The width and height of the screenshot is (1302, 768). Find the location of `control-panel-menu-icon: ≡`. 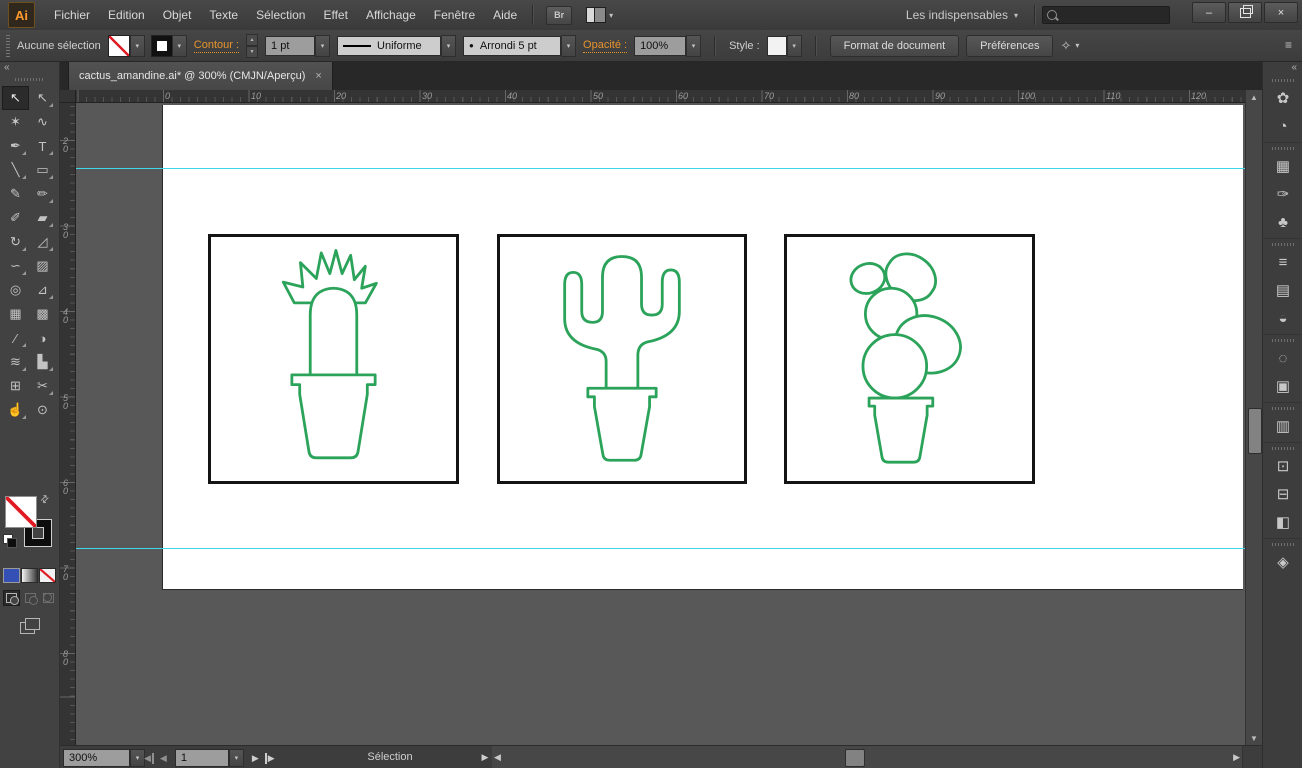

control-panel-menu-icon: ≡ is located at coordinates (1288, 45).